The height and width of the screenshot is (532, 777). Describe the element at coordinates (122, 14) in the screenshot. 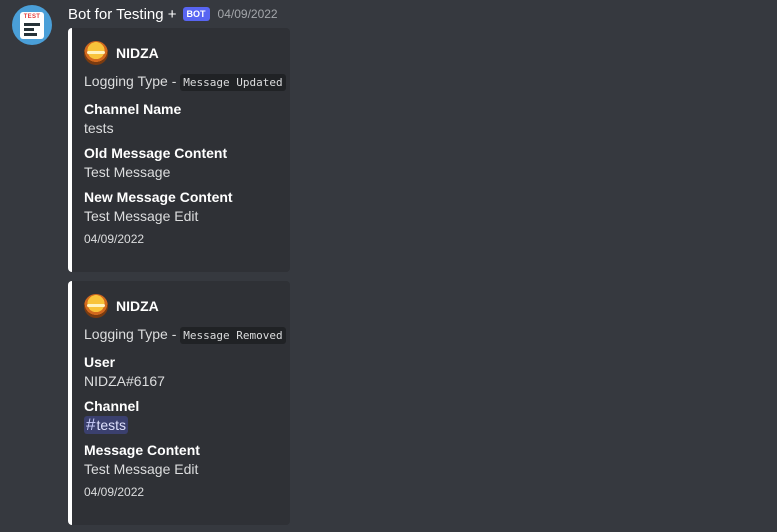

I see `username: Bot for Testing +` at that location.